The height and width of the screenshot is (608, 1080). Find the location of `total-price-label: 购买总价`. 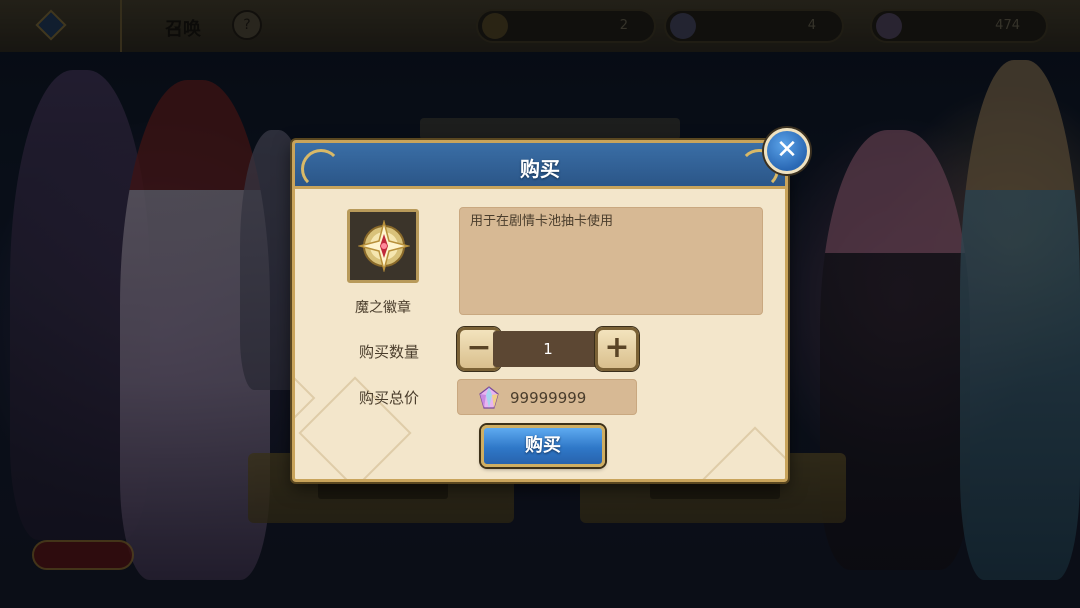

total-price-label: 购买总价 is located at coordinates (388, 398).